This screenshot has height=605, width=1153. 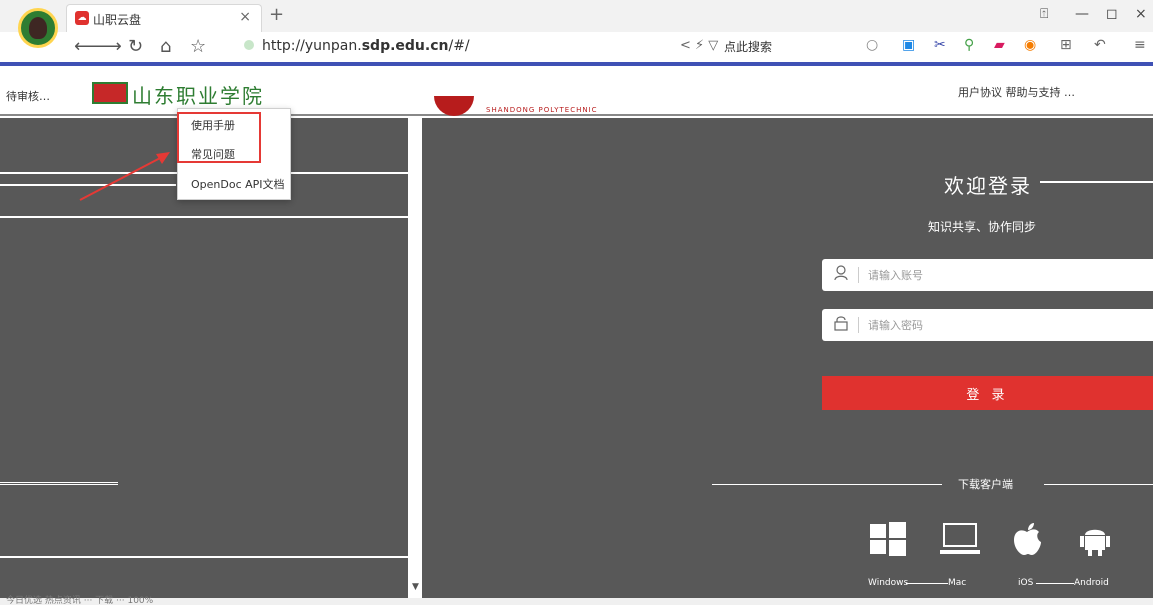 I want to click on password-field, so click(x=987, y=325).